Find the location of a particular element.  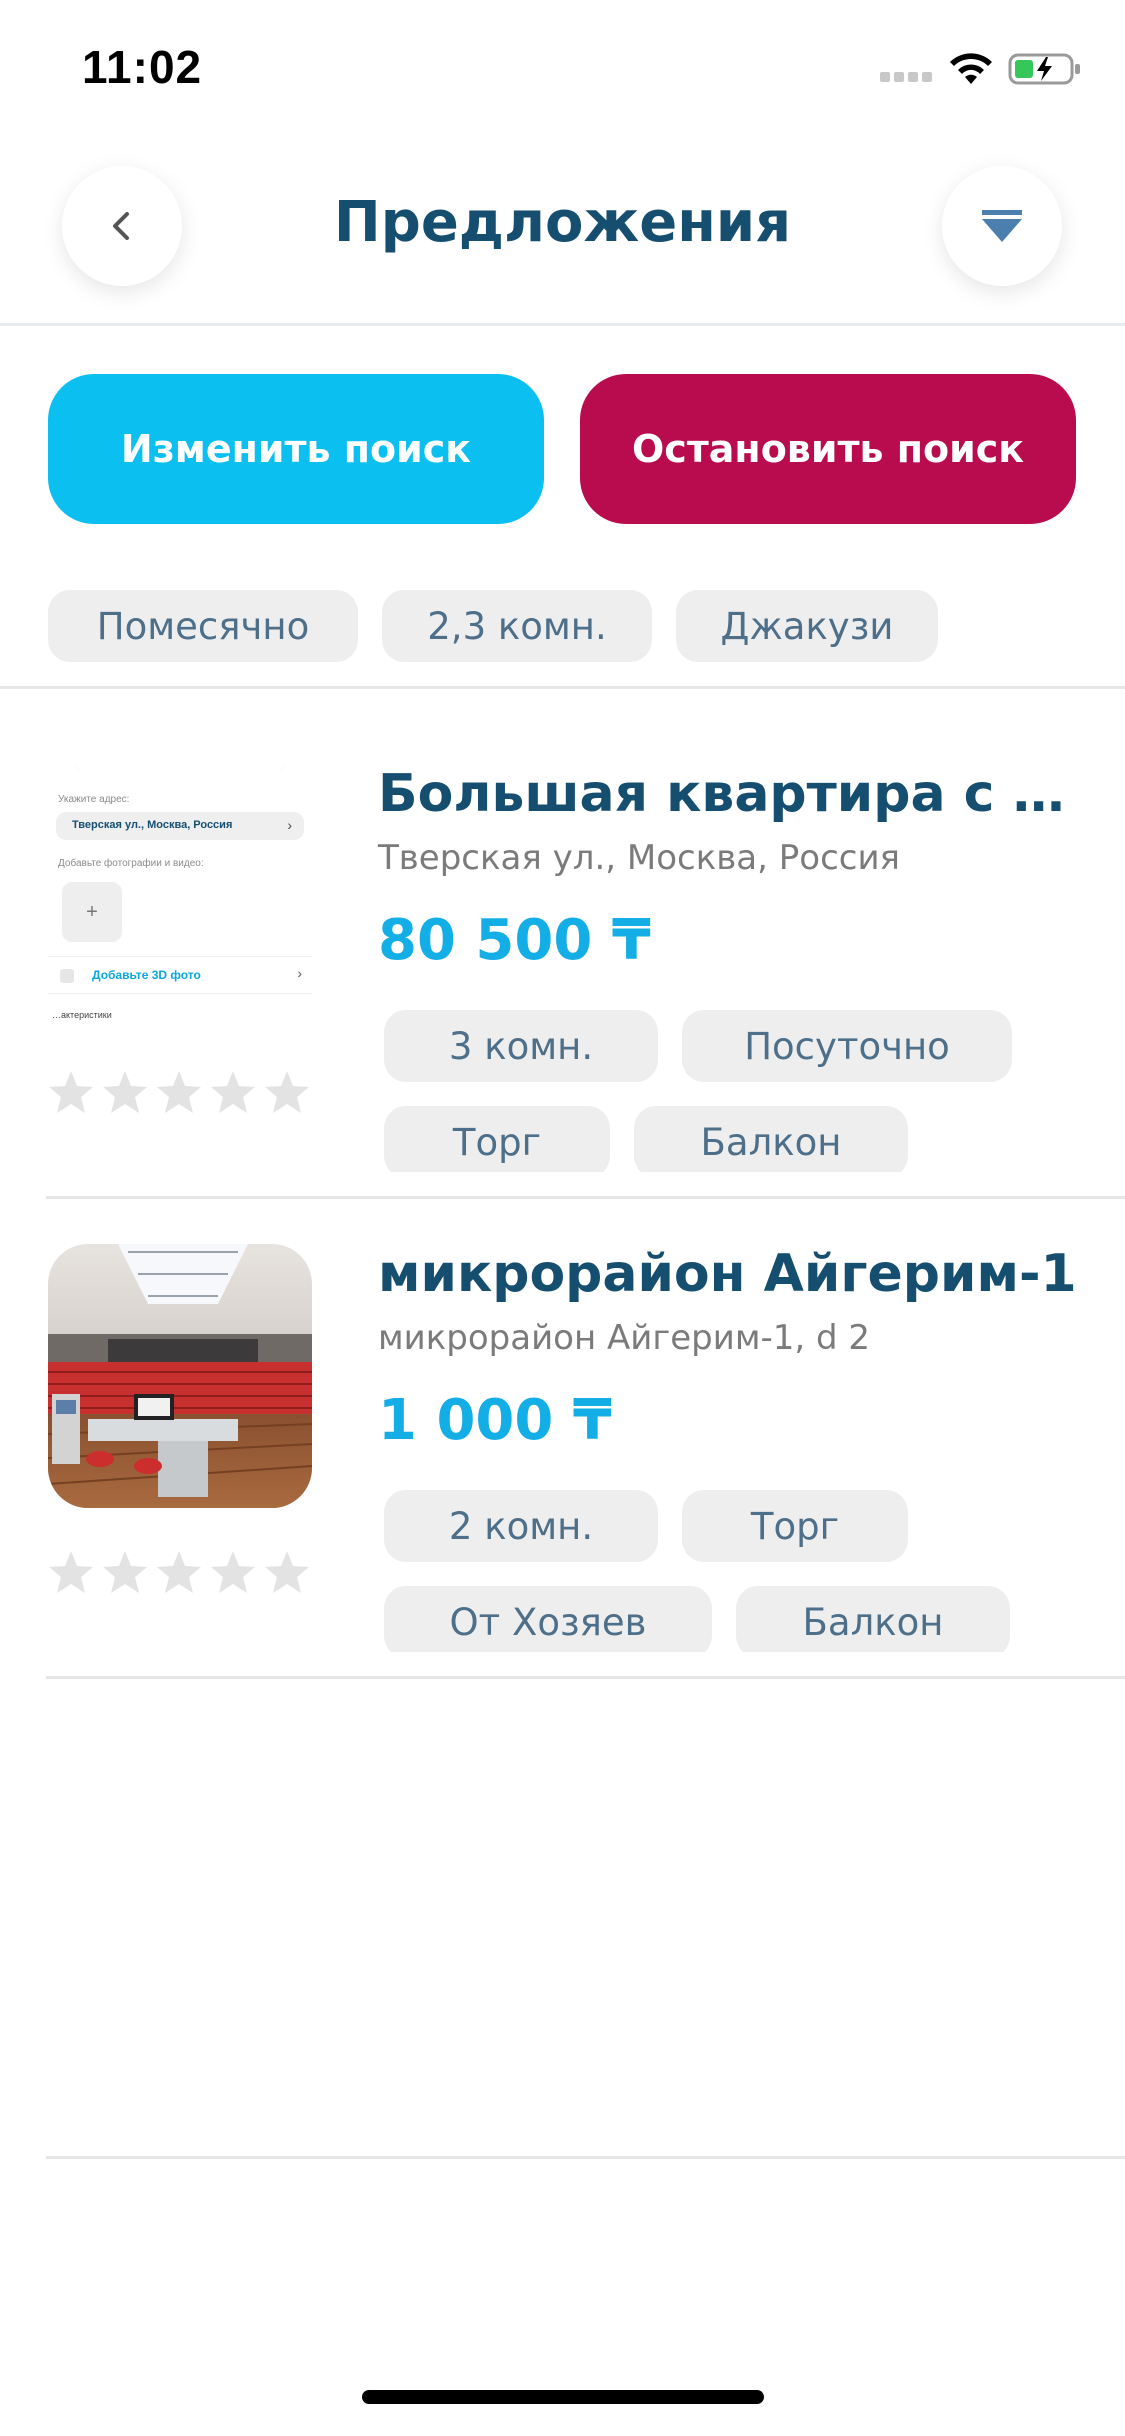

thumb-media-label: Добавьте фотографии и видео: is located at coordinates (131, 863).